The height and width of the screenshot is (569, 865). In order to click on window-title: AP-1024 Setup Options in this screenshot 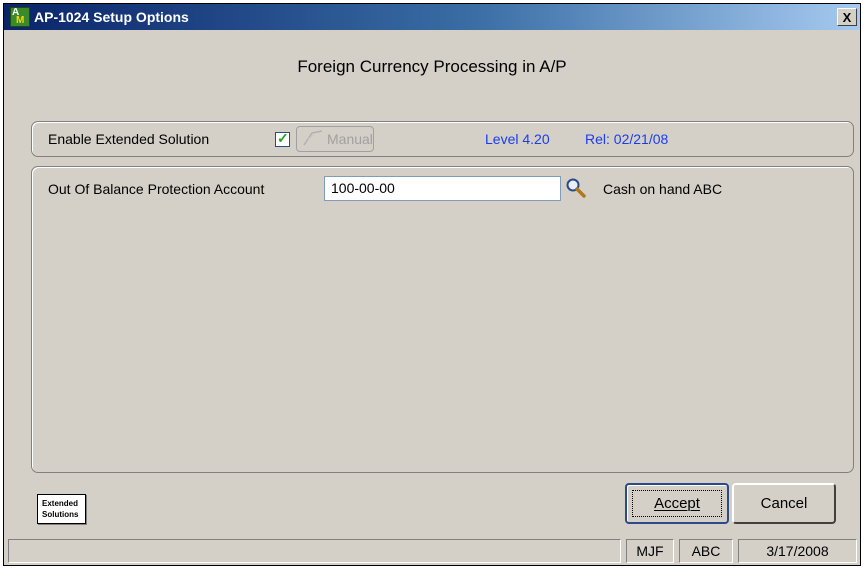, I will do `click(111, 17)`.